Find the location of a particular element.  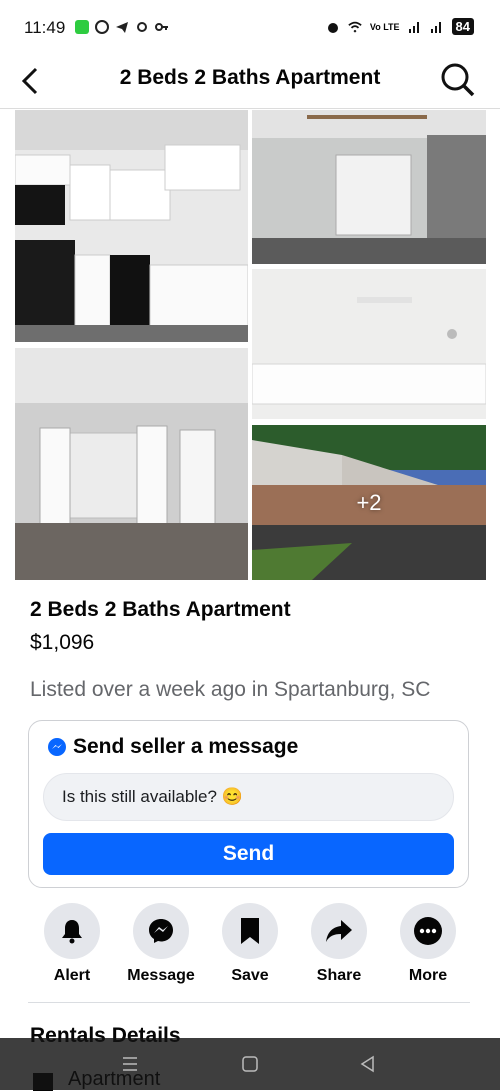

listing-title: 2 Beds 2 Baths Apartment is located at coordinates (160, 609).